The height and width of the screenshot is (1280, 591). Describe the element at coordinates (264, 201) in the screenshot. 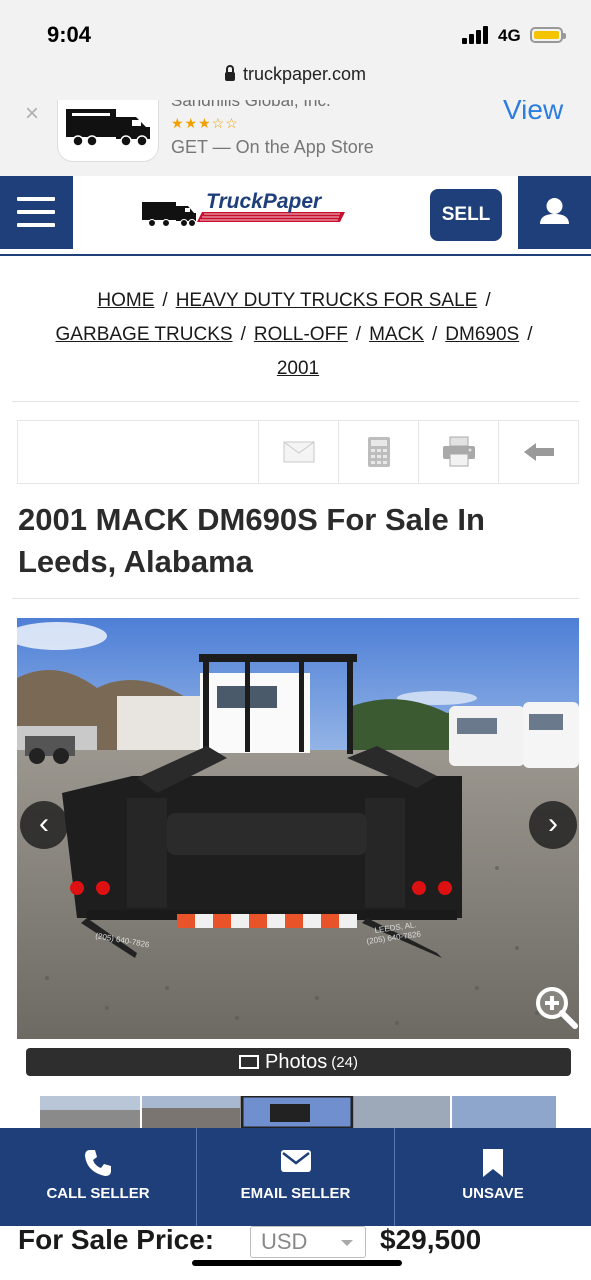

I see `logo-text: TruckPaper` at that location.